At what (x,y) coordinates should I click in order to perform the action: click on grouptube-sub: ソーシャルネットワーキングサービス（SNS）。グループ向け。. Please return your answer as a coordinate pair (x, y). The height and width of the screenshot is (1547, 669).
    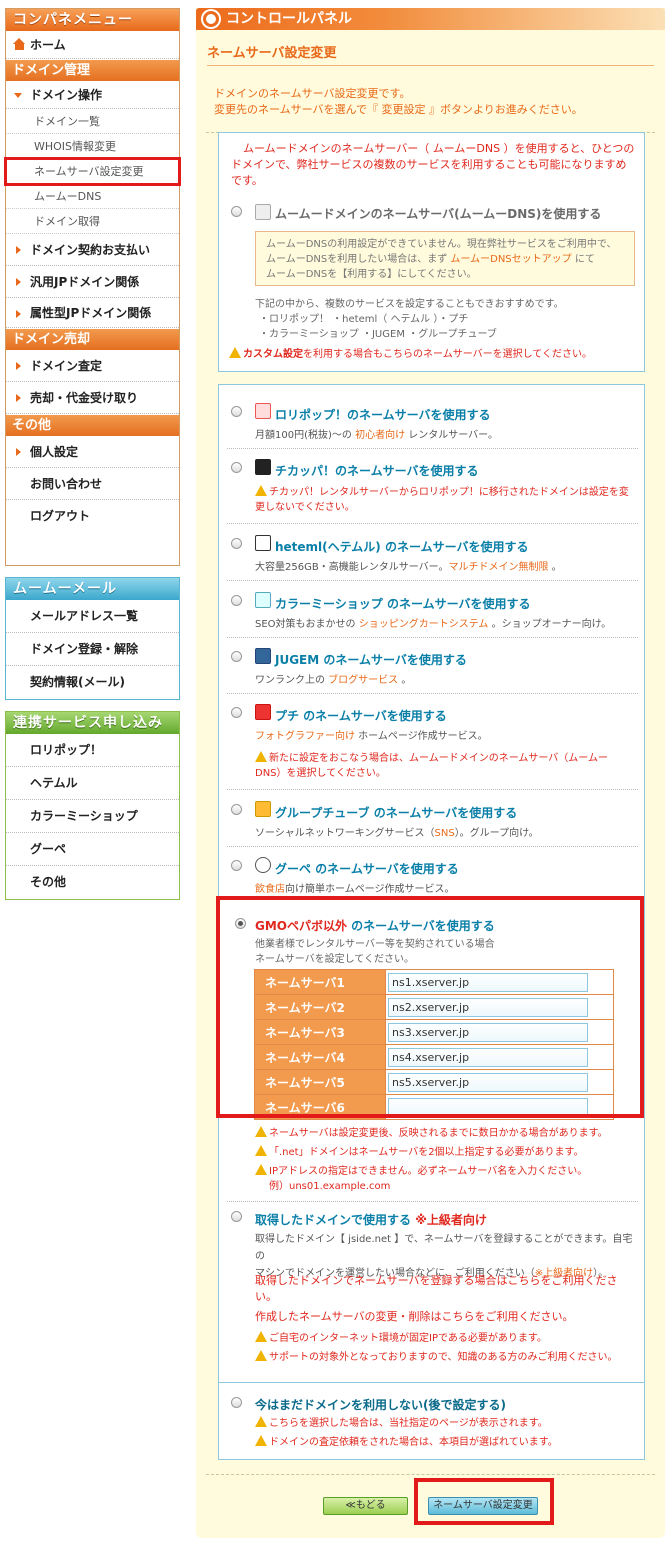
    Looking at the image, I should click on (397, 833).